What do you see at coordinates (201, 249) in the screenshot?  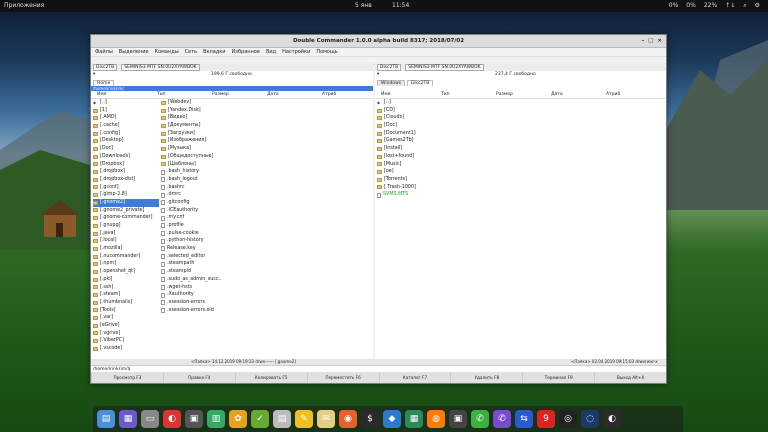 I see `list-item: Release.key` at bounding box center [201, 249].